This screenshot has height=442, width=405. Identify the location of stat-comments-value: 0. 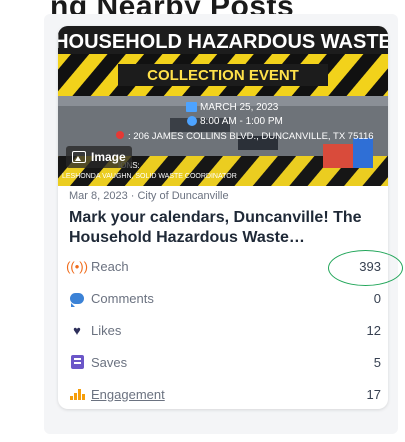
(377, 298).